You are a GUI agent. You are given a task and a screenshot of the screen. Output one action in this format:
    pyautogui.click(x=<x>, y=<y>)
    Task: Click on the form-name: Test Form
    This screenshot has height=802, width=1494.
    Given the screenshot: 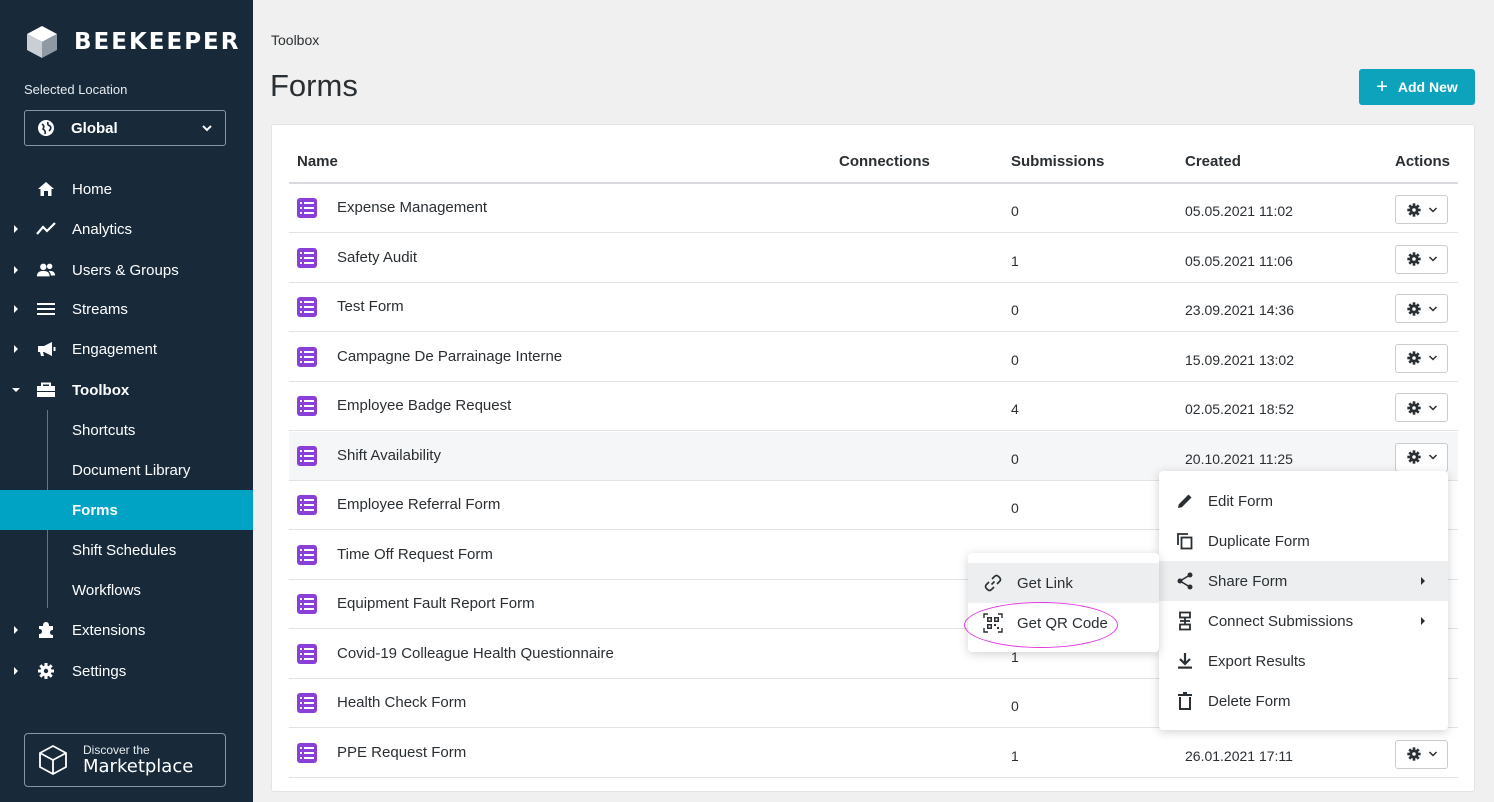 What is the action you would take?
    pyautogui.click(x=370, y=306)
    